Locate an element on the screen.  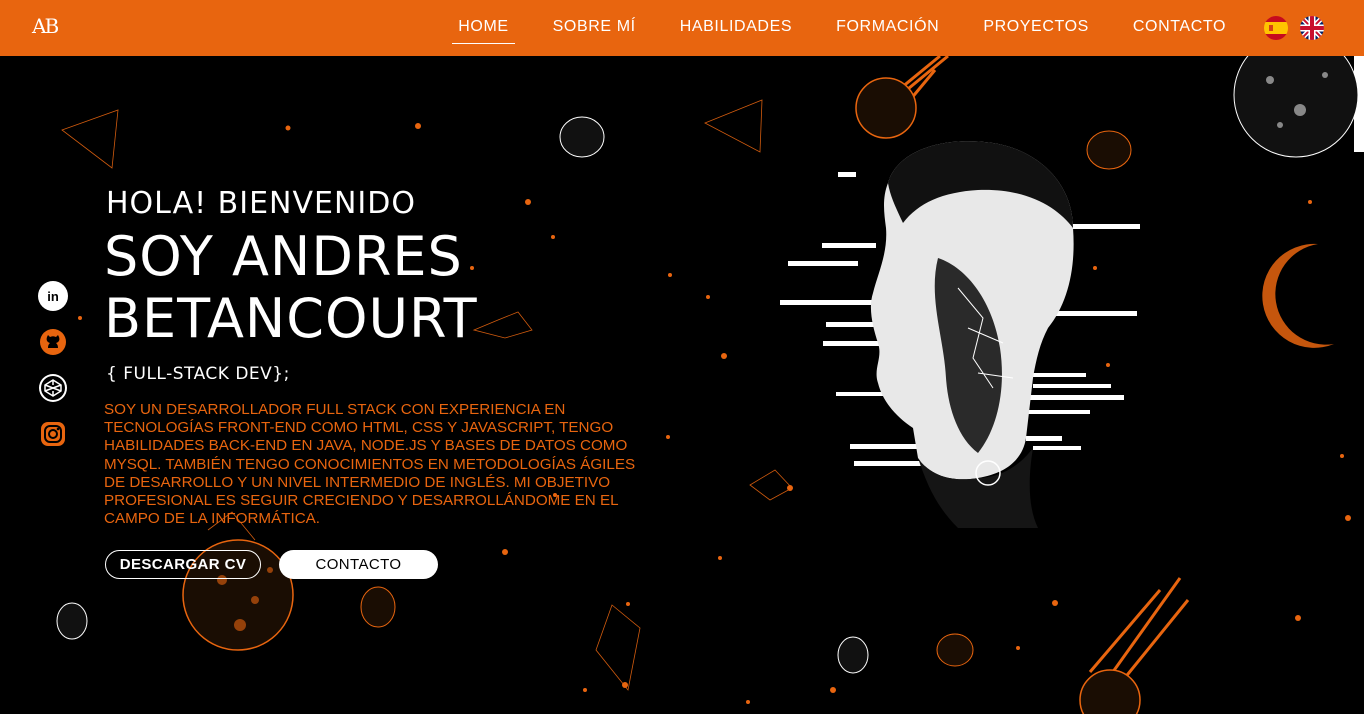
linkedin-icon: in is located at coordinates (53, 296).